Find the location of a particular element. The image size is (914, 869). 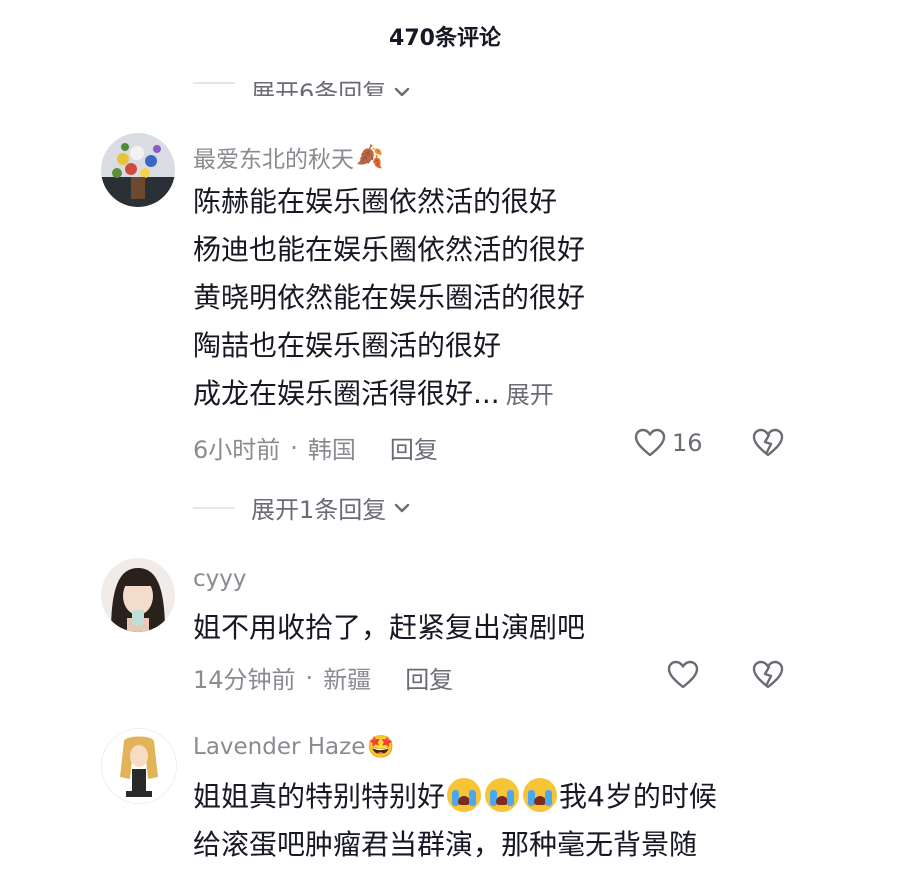

location: 韩国 is located at coordinates (331, 450).